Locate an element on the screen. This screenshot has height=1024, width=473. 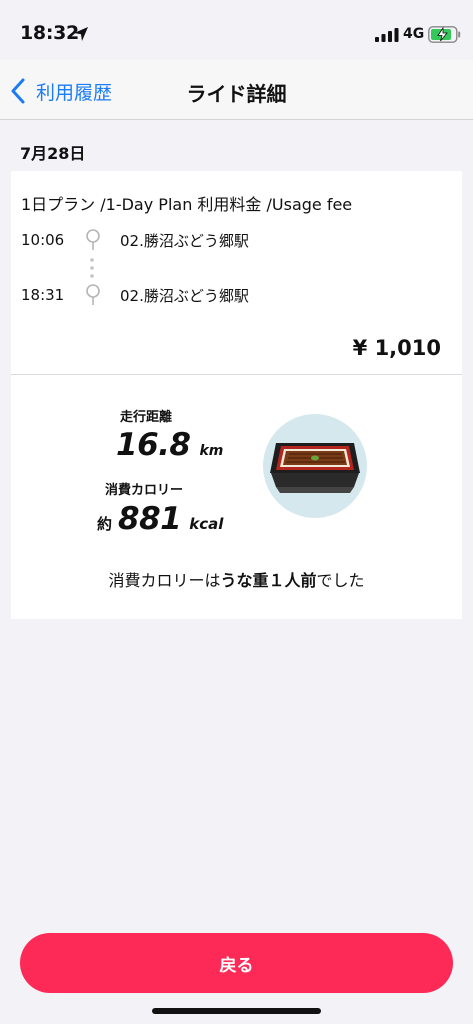
end-time: 18:31 is located at coordinates (43, 295).